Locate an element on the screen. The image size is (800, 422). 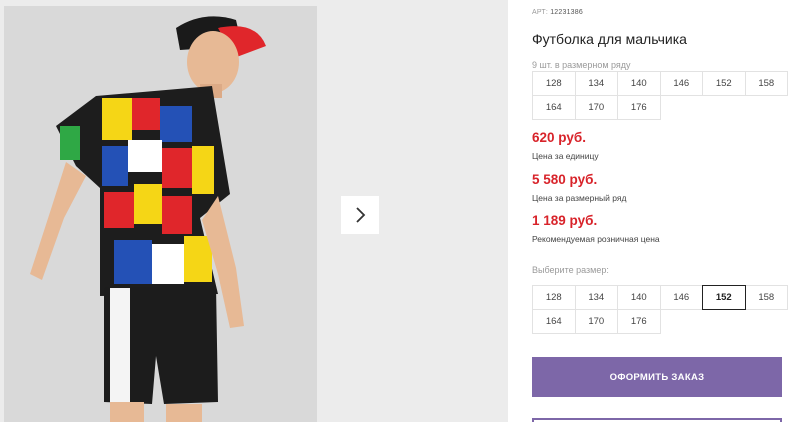
pack-size-grid: 128 134 140 146 152 158 164 170 176 is located at coordinates (660, 95).